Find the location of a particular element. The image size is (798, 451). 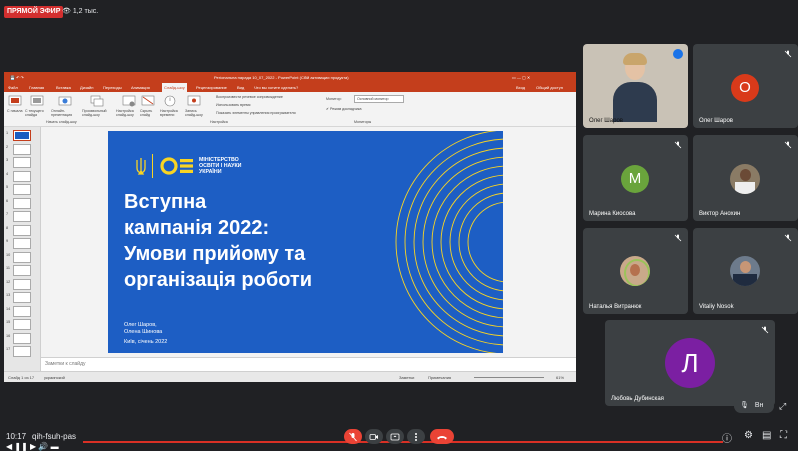

tab-animation: Анимация is located at coordinates (140, 87).